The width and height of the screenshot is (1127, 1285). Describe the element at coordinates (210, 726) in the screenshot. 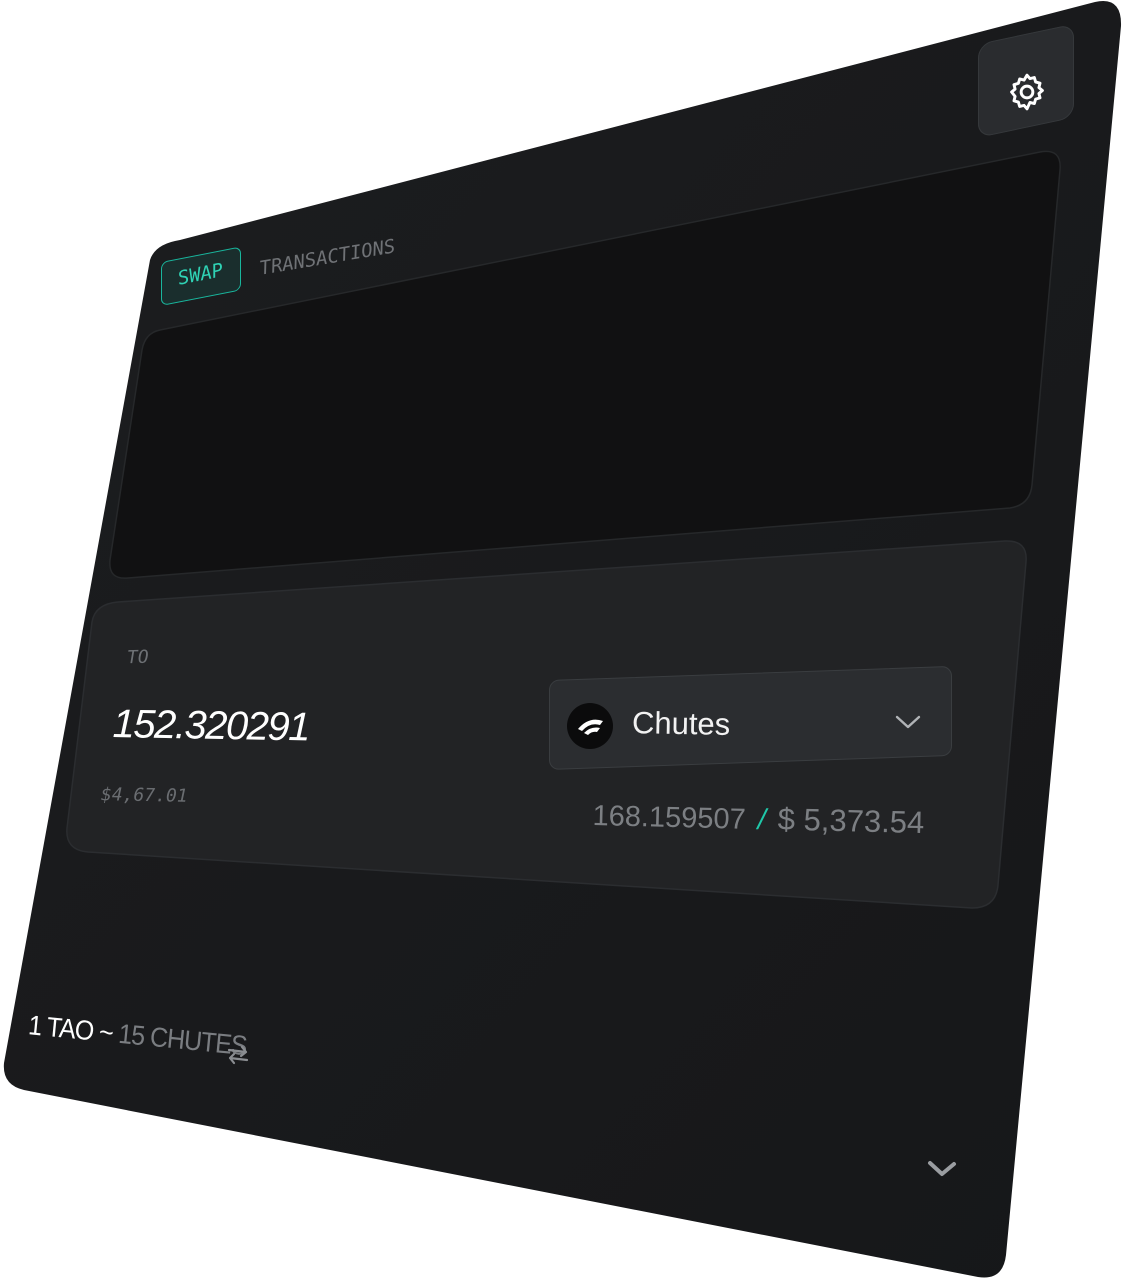

I see `to-amount: 152.320291` at that location.